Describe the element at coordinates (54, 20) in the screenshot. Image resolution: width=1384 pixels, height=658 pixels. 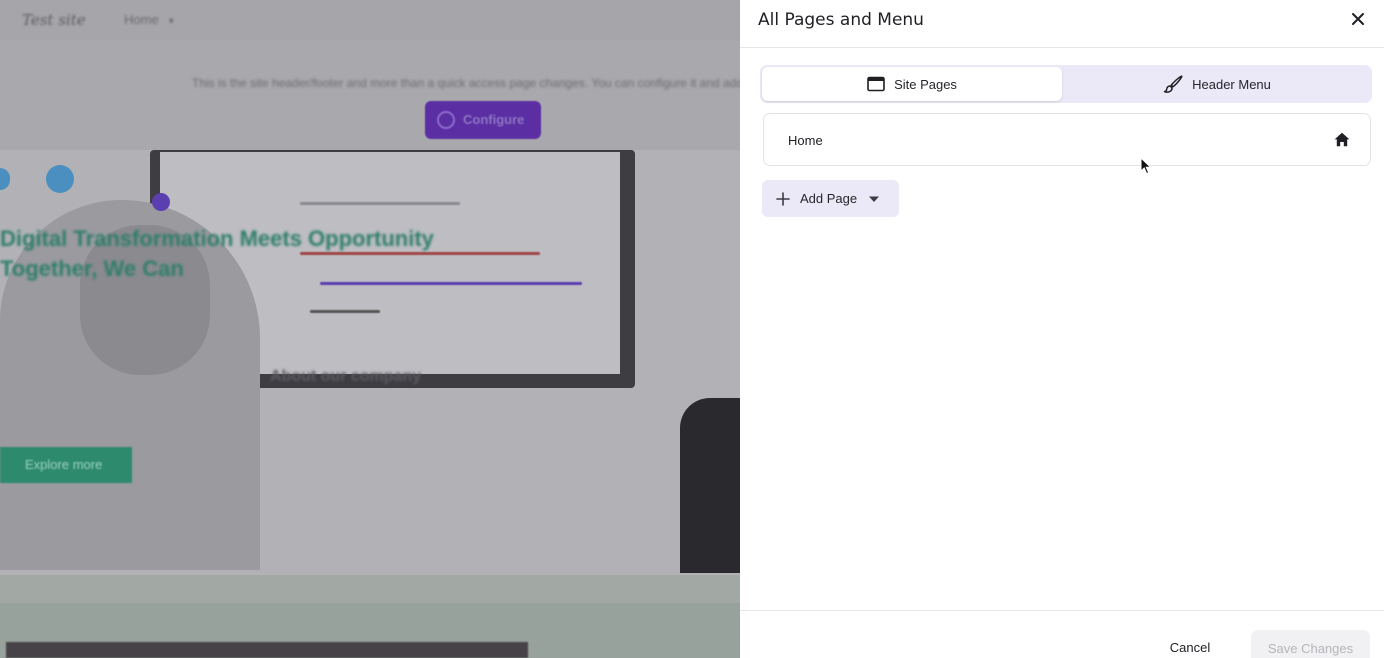
I see `background-logo: Test site` at that location.